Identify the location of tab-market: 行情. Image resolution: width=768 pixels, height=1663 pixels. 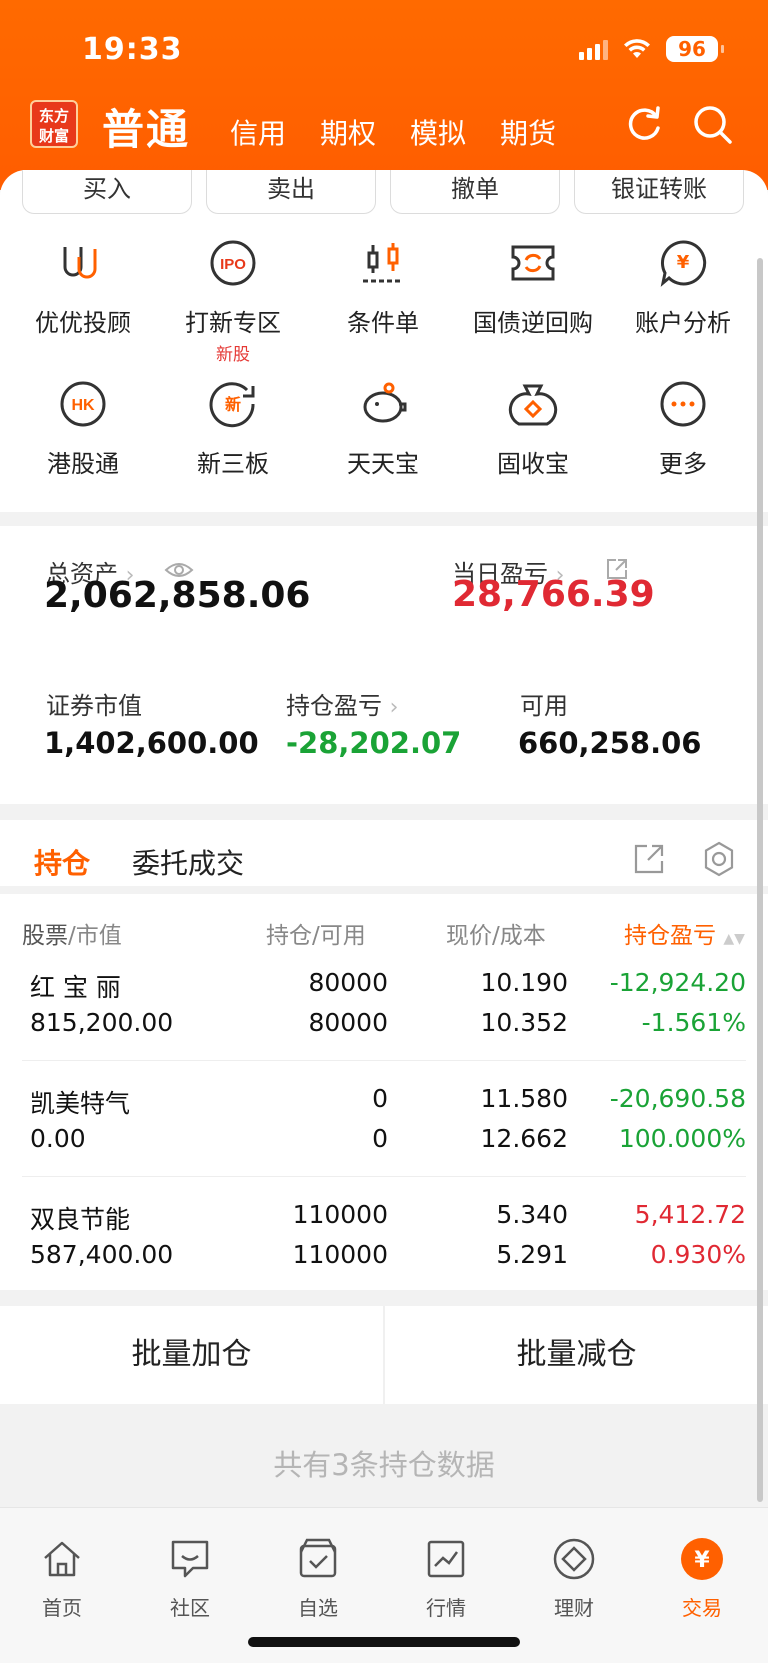
(446, 1578).